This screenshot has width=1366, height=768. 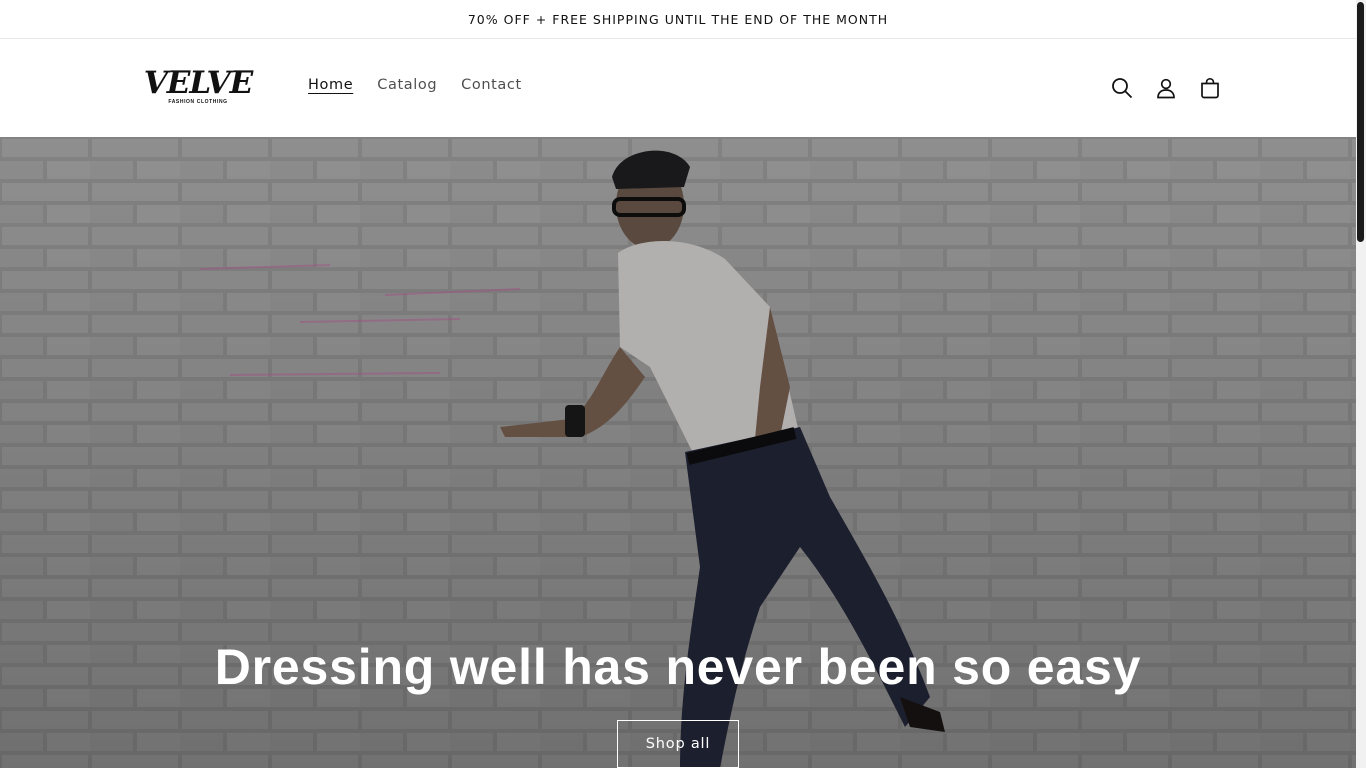 I want to click on logo-wordmark: VELVE, so click(x=198, y=83).